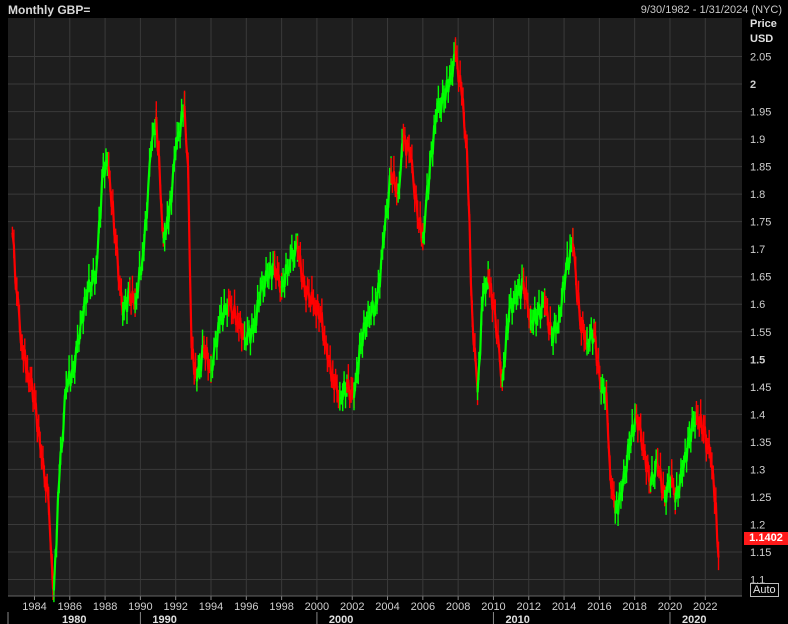  What do you see at coordinates (760, 443) in the screenshot?
I see `y-tick-label: 1.35` at bounding box center [760, 443].